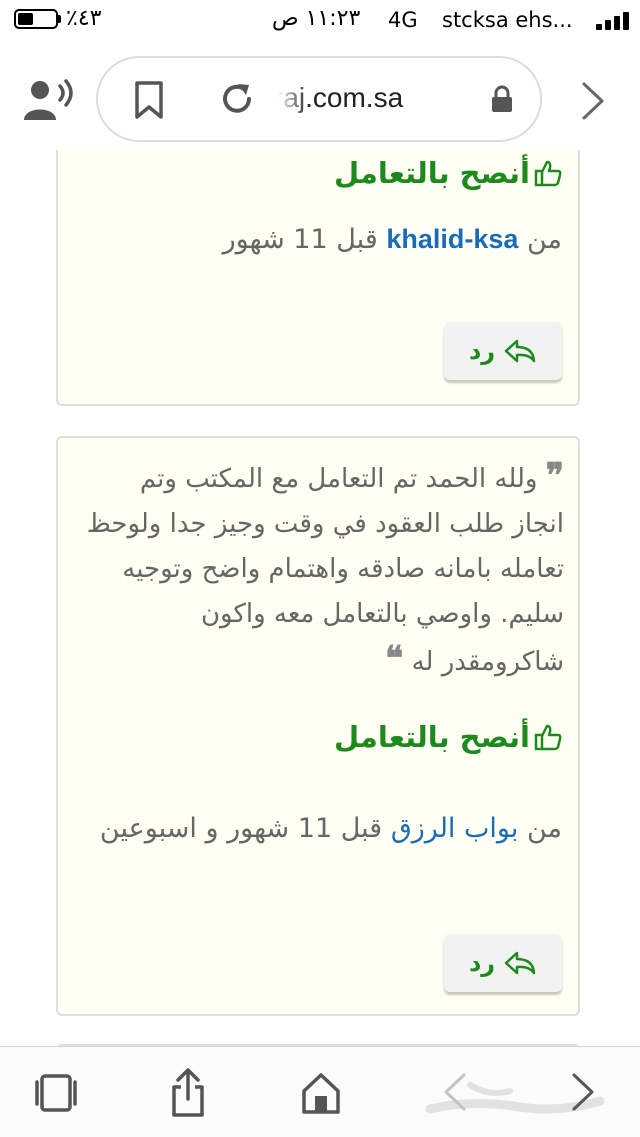 The height and width of the screenshot is (1137, 640). Describe the element at coordinates (50, 100) in the screenshot. I see `speaker-person-icon` at that location.